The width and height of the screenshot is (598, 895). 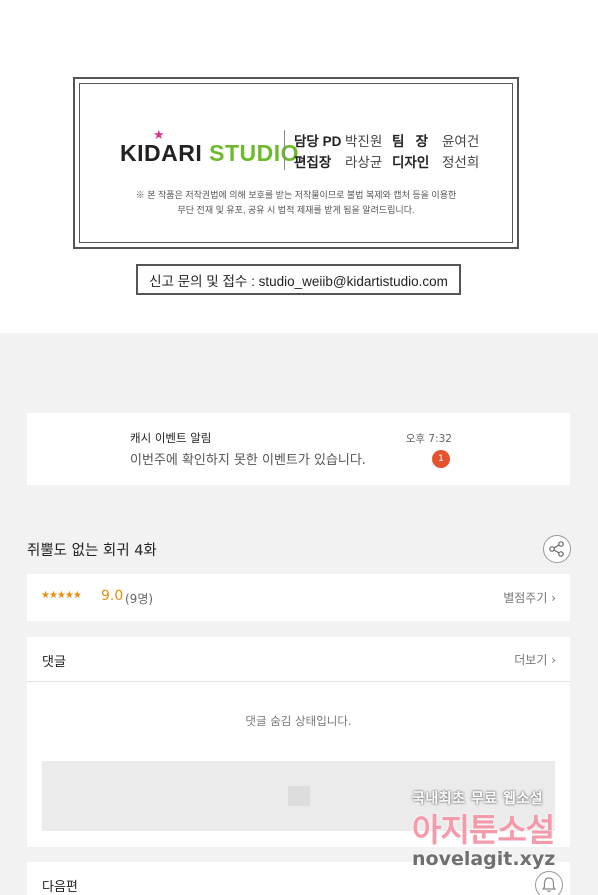 I want to click on rating-score: 9.0, so click(x=112, y=596).